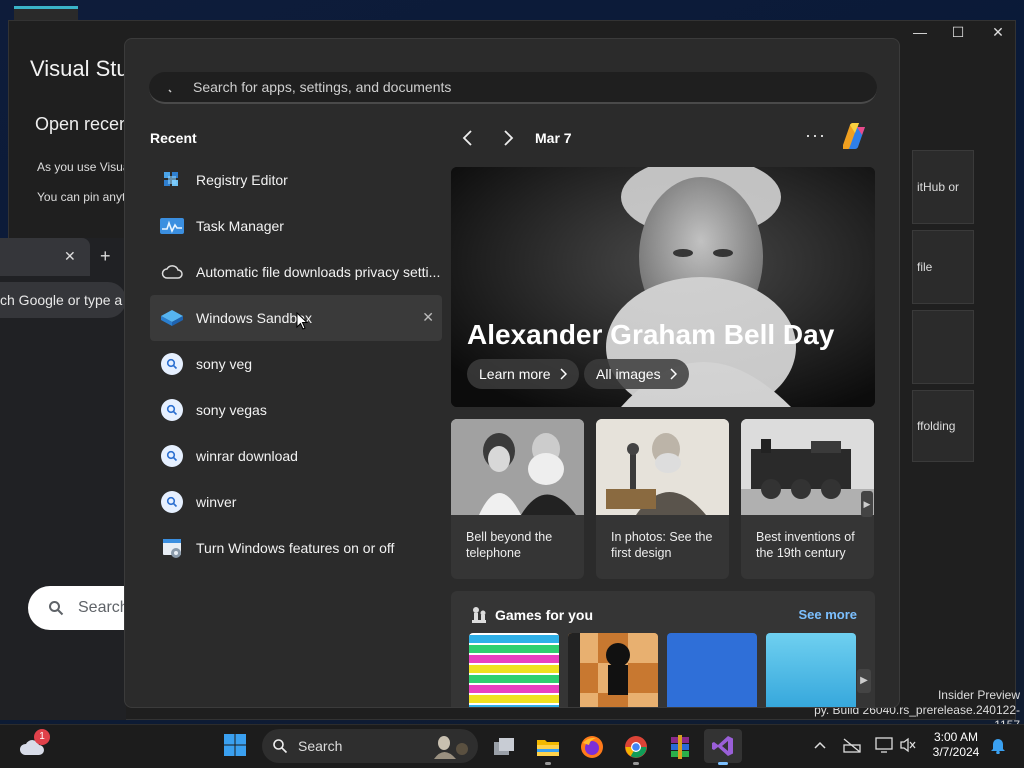  What do you see at coordinates (827, 614) in the screenshot?
I see `see-more-link: See more` at bounding box center [827, 614].